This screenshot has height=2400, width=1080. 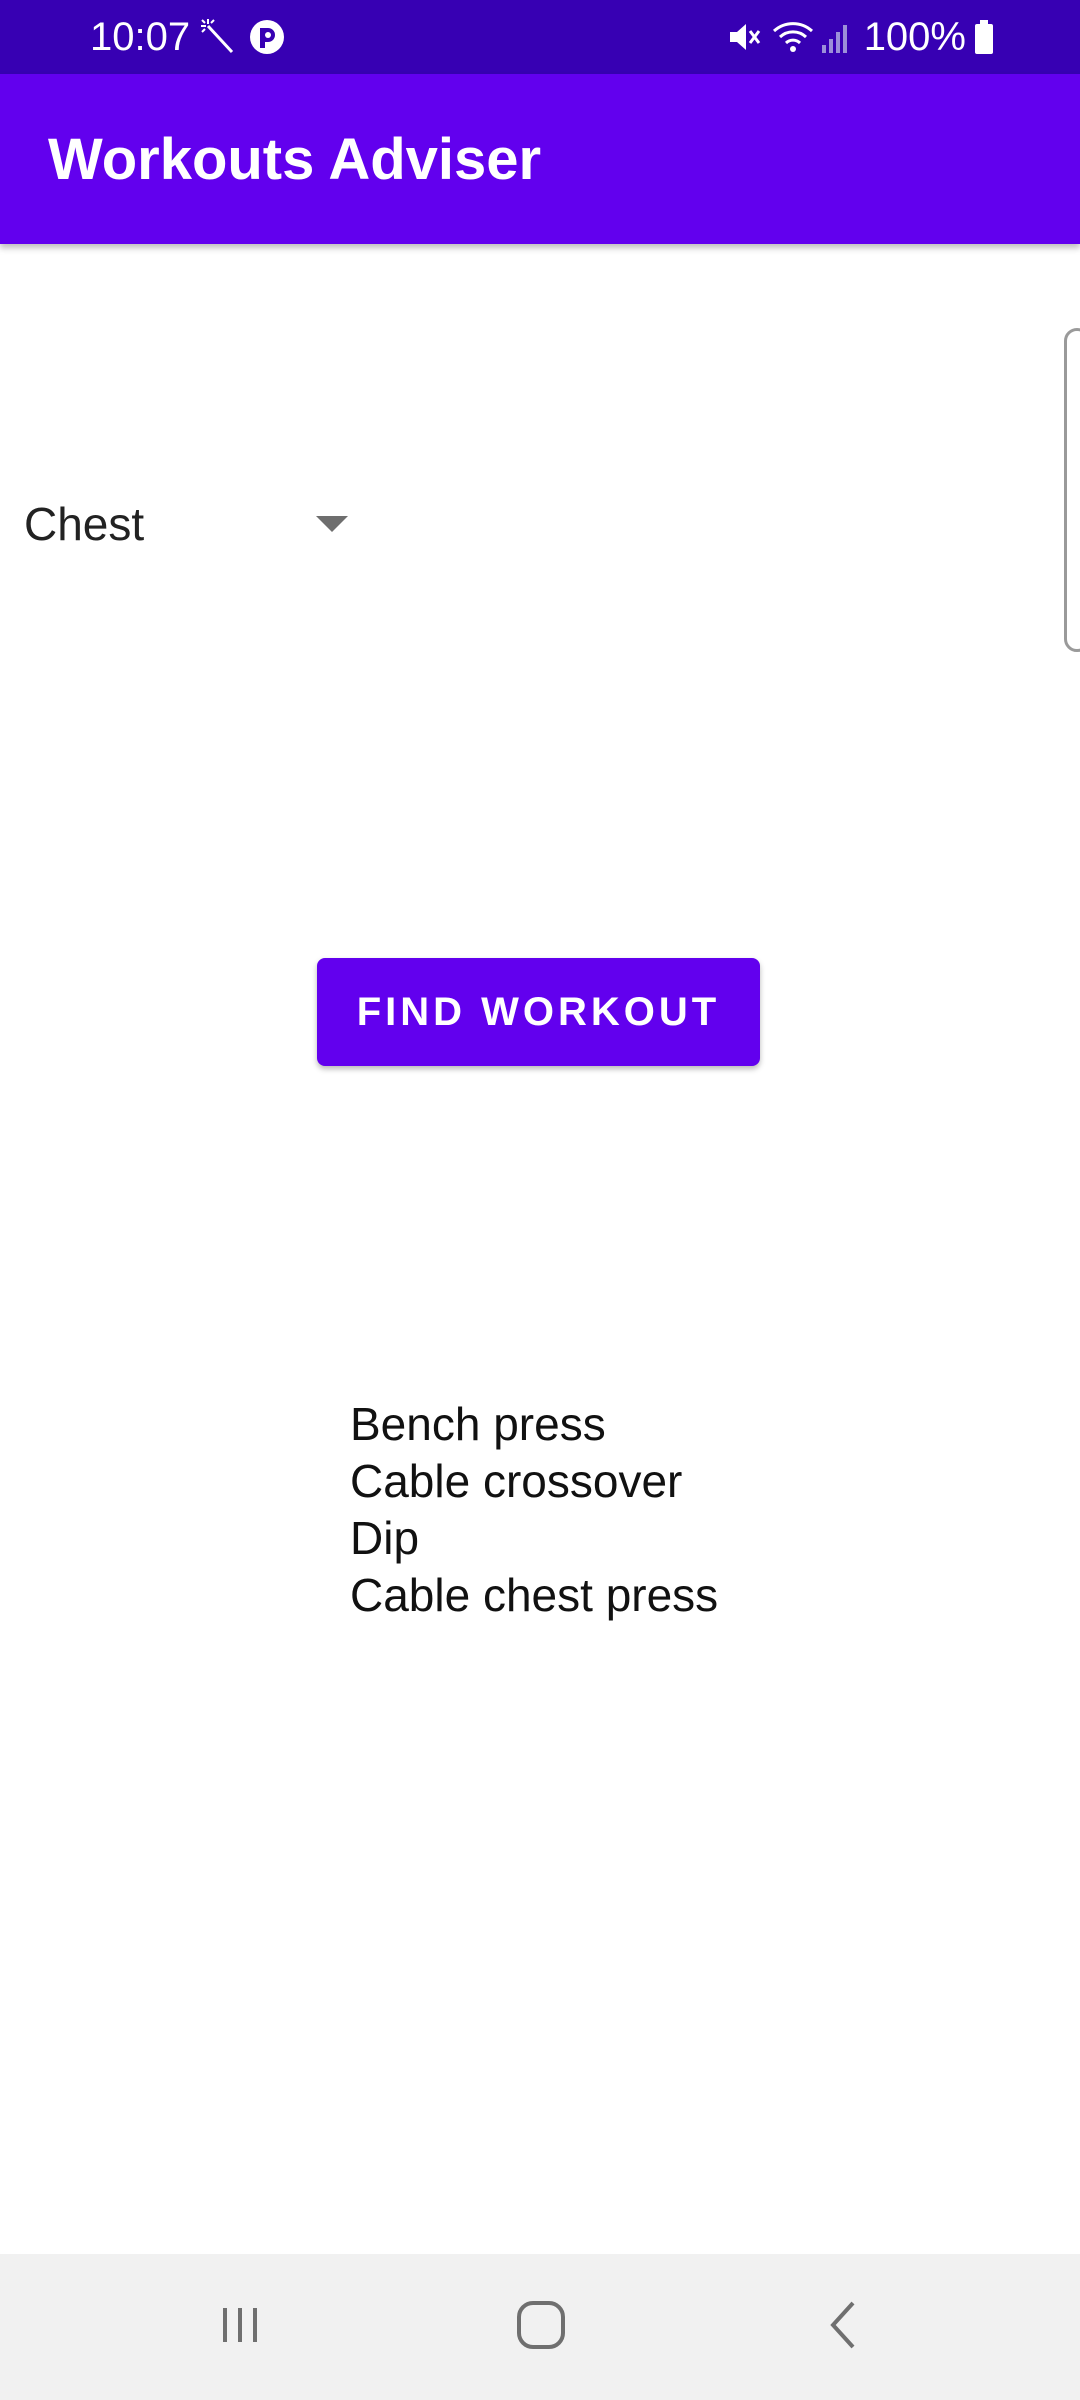 I want to click on status-bar: 10:07 100%, so click(x=540, y=37).